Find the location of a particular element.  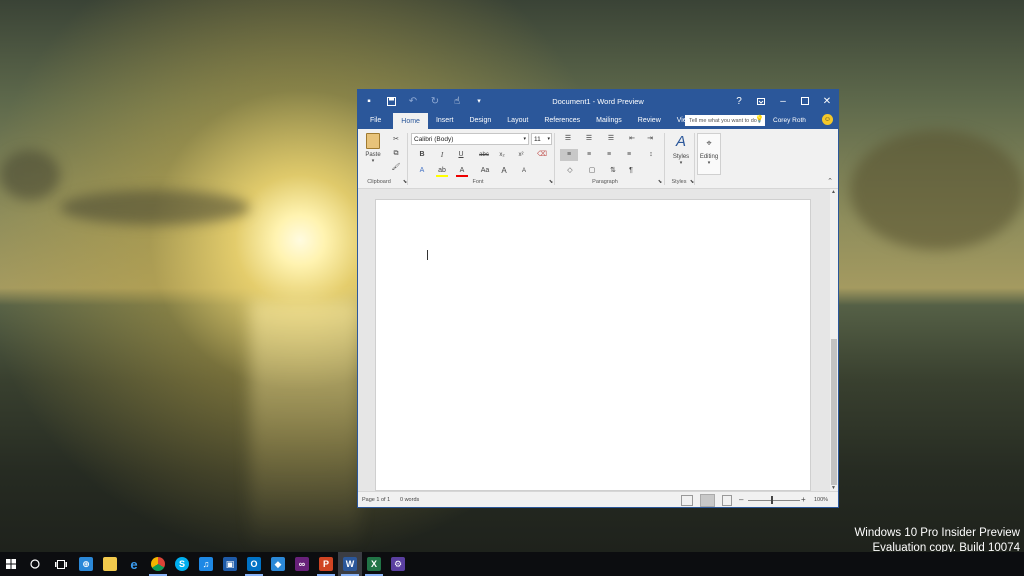

customize-quick-access-icon: ▾ is located at coordinates (479, 101).